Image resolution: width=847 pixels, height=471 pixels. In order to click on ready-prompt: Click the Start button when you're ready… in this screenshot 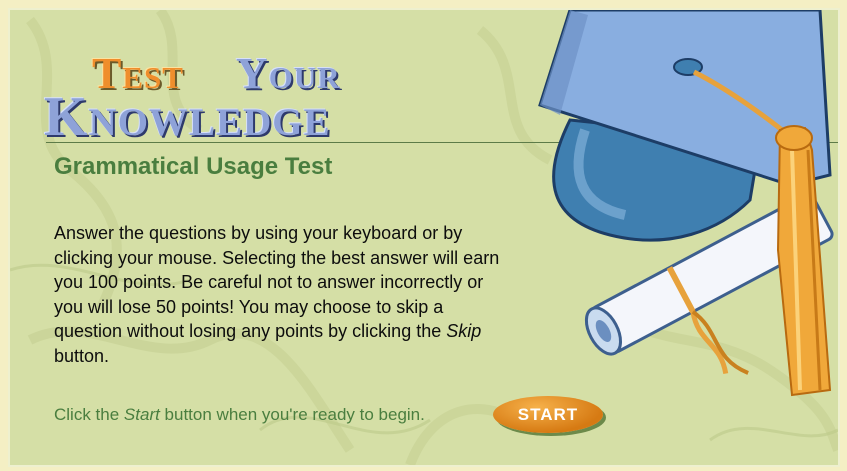, I will do `click(239, 415)`.